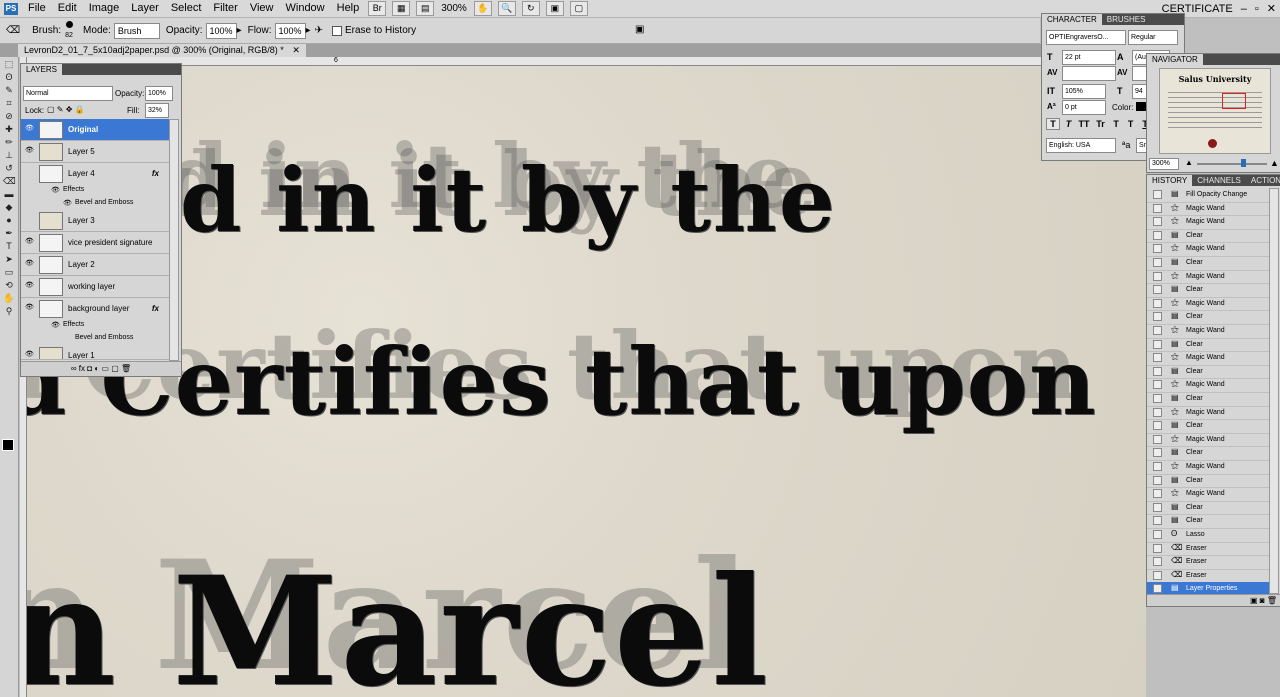 The height and width of the screenshot is (697, 1280). What do you see at coordinates (96, 191) in the screenshot?
I see `effects-row: 👁 Effects` at bounding box center [96, 191].